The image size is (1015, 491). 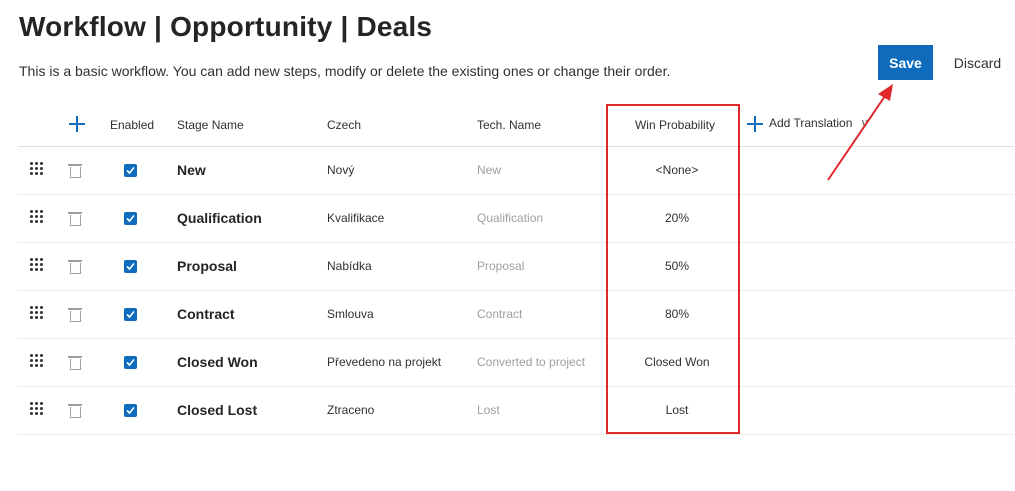 What do you see at coordinates (219, 218) in the screenshot?
I see `stage-name-cell: Qualification` at bounding box center [219, 218].